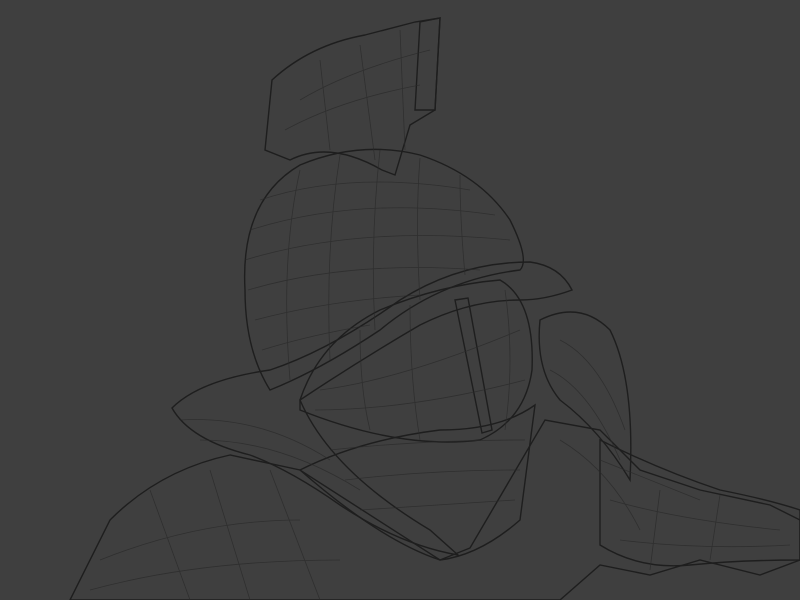 The image size is (800, 600). I want to click on arm-mesh, so click(699, 502).